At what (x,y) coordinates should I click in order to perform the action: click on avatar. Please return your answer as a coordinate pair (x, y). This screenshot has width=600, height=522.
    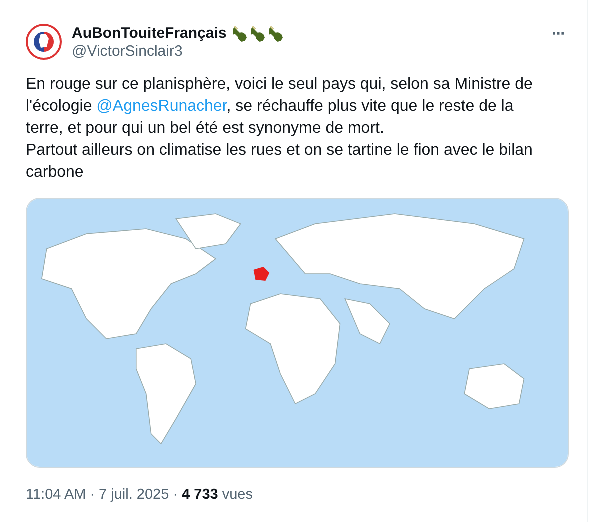
    Looking at the image, I should click on (44, 42).